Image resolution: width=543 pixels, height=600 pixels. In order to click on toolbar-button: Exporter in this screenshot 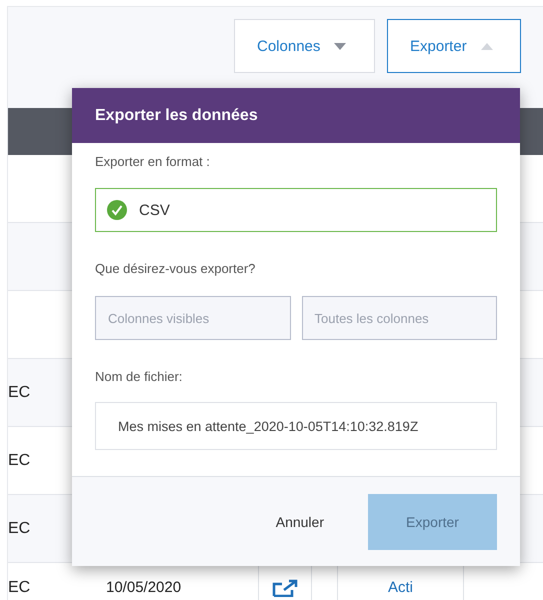, I will do `click(454, 46)`.